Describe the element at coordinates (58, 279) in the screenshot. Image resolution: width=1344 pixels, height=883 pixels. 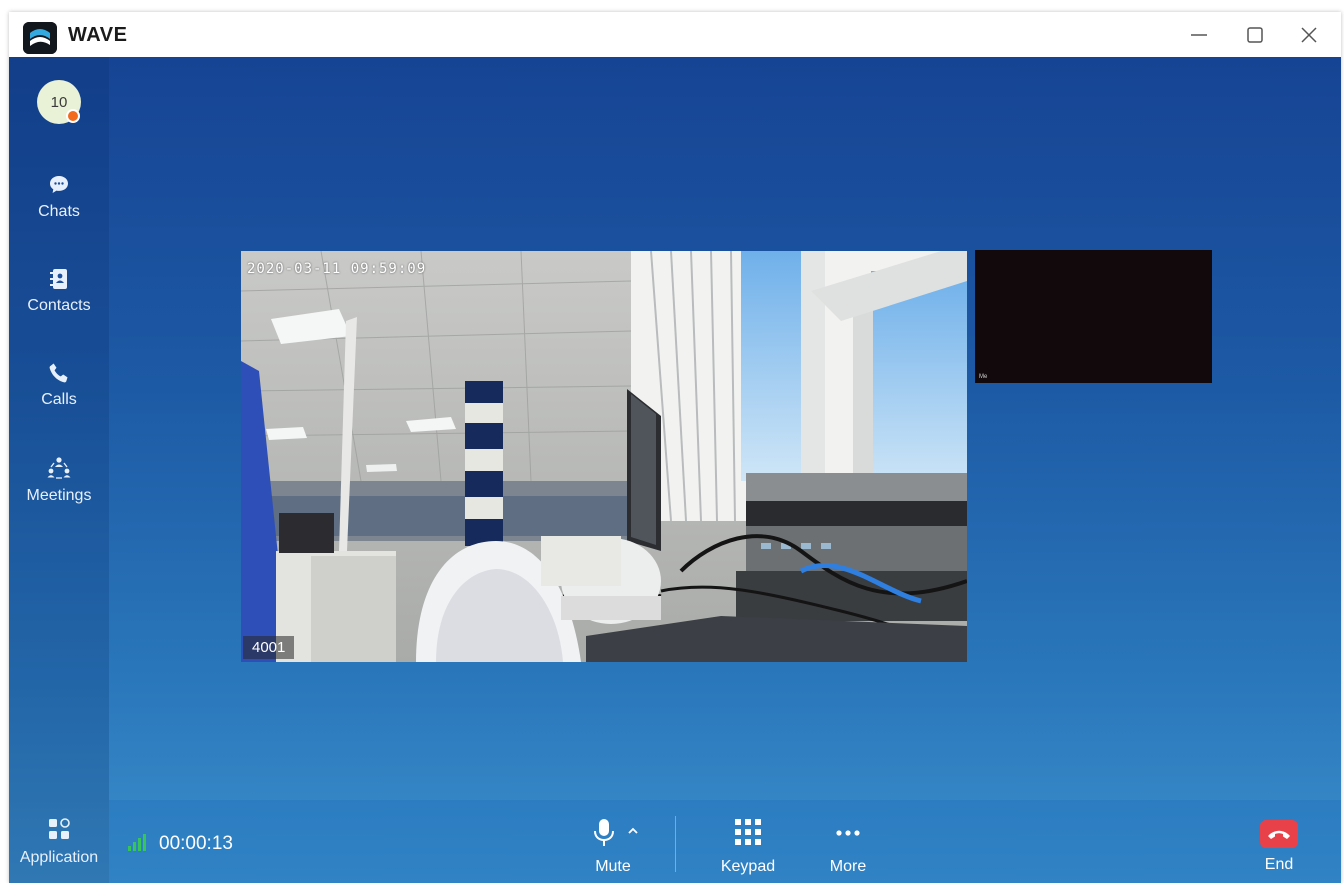
I see `contacts-icon` at that location.